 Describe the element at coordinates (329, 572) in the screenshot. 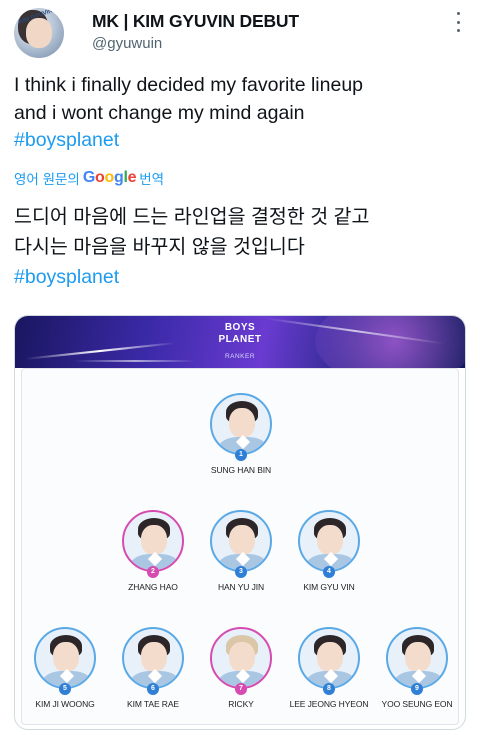

I see `rank-badge-icon: 4` at that location.